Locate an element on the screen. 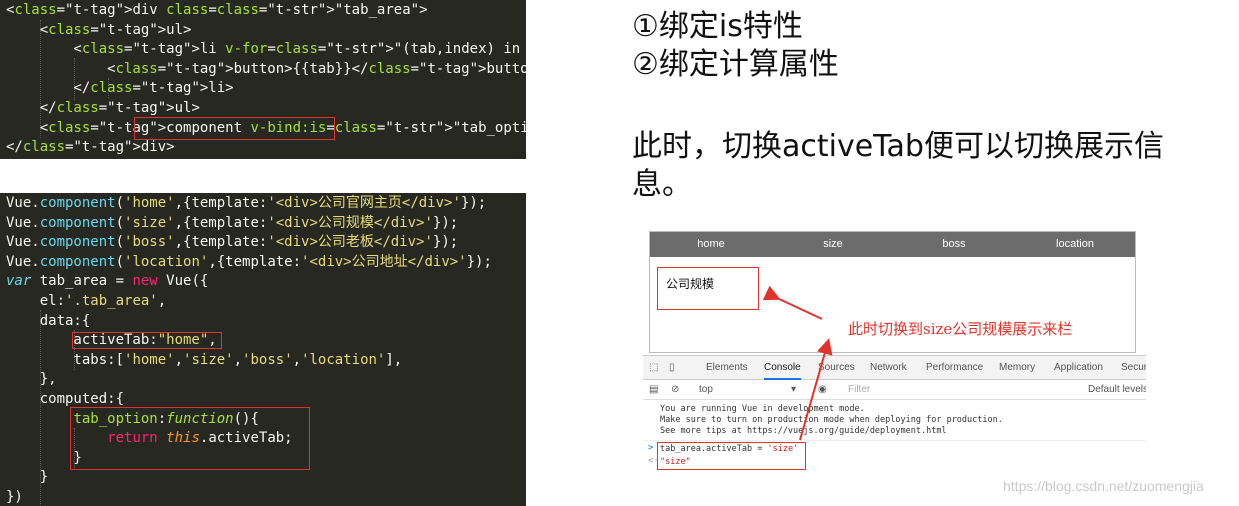 This screenshot has width=1239, height=506. tab-home-button: home is located at coordinates (711, 244).